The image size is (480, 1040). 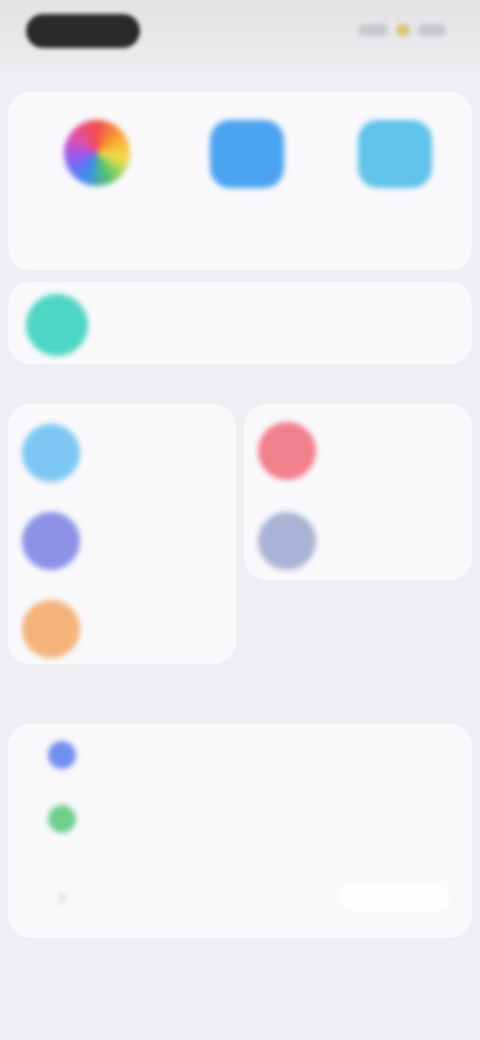 I want to click on value-field, so click(x=395, y=897).